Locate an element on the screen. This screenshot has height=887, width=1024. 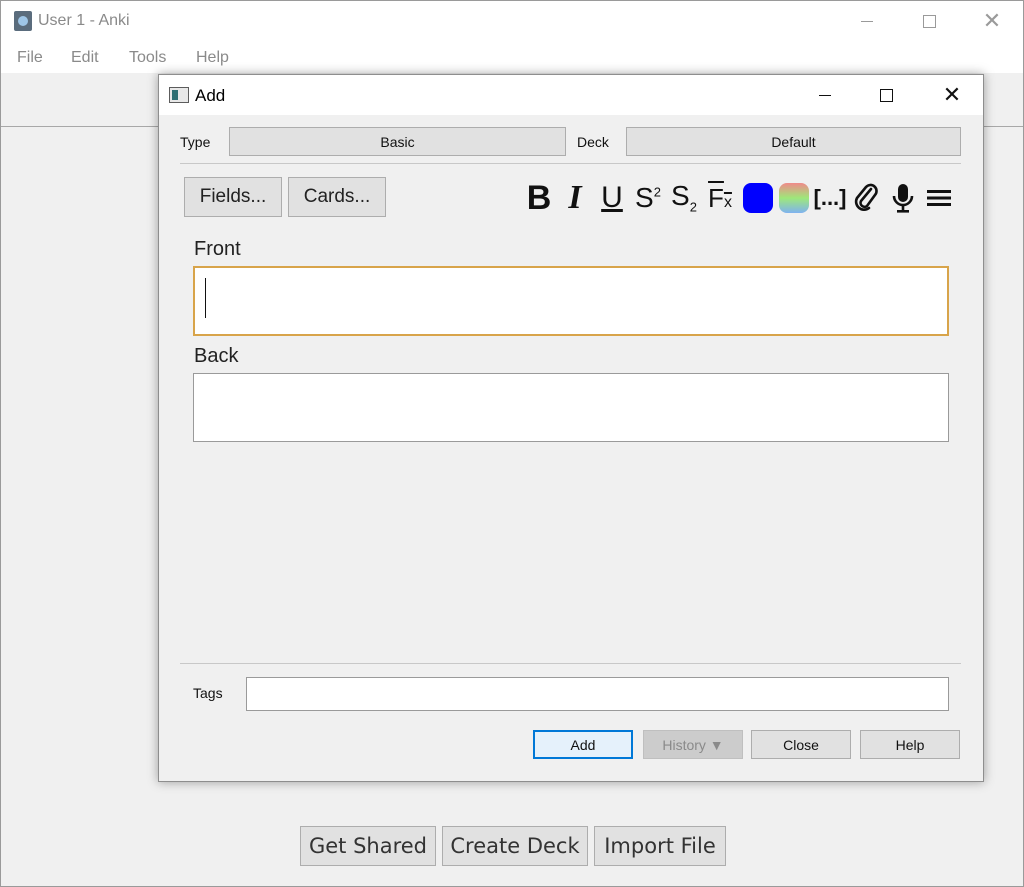
note-type-selector: Basic is located at coordinates (397, 141).